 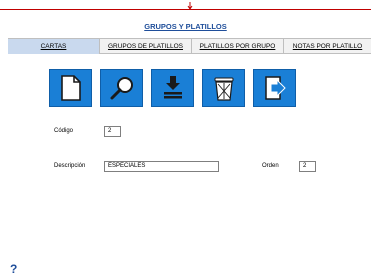 I want to click on toolbar, so click(x=172, y=88).